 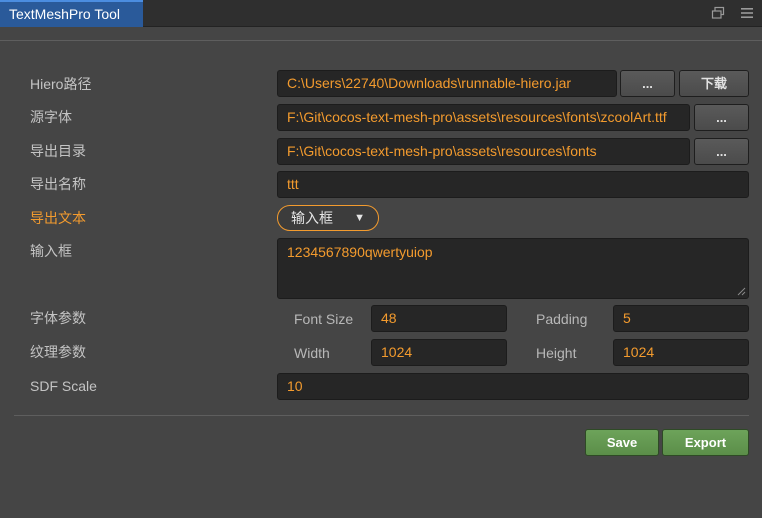 I want to click on export-text-selected: 输入框, so click(x=312, y=218).